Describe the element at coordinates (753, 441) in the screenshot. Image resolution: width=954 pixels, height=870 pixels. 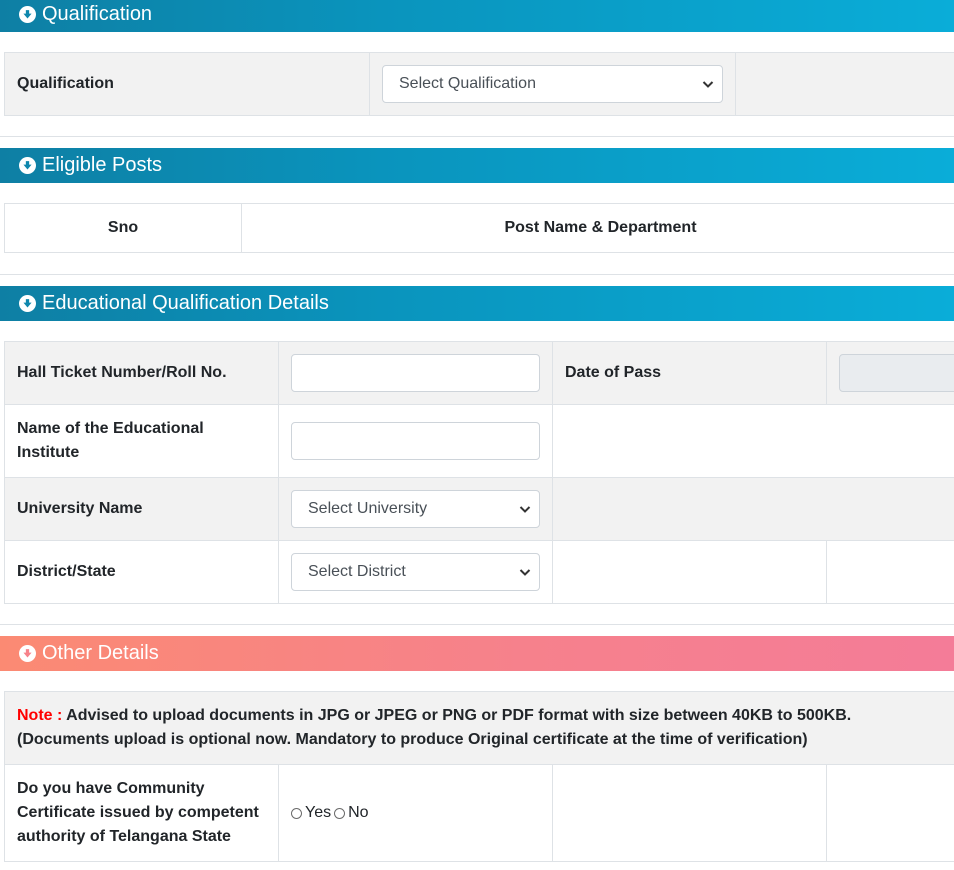
I see `institute-empty-cell` at that location.